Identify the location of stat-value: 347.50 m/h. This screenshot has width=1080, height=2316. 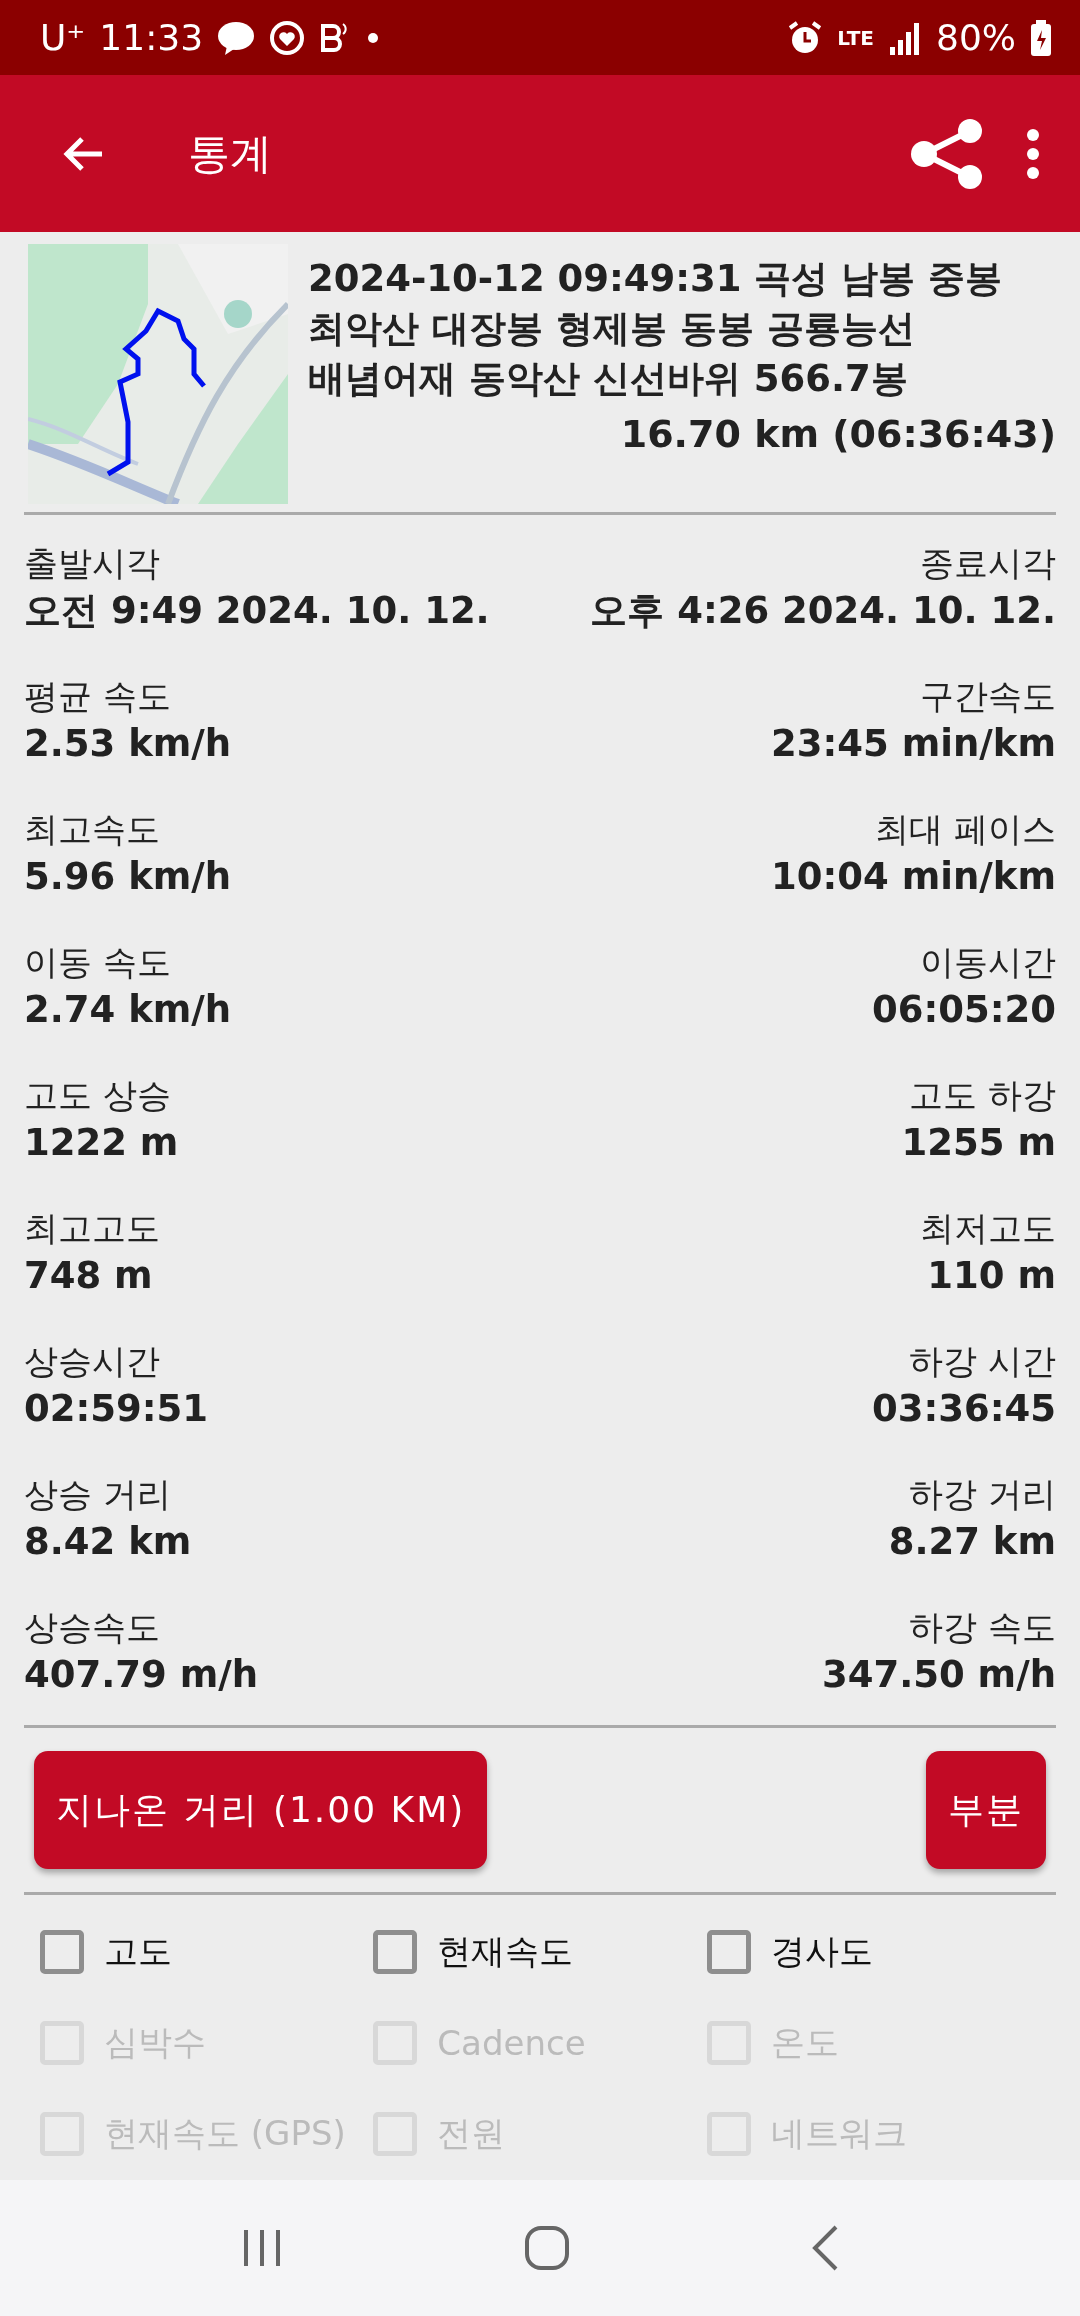
(938, 1674).